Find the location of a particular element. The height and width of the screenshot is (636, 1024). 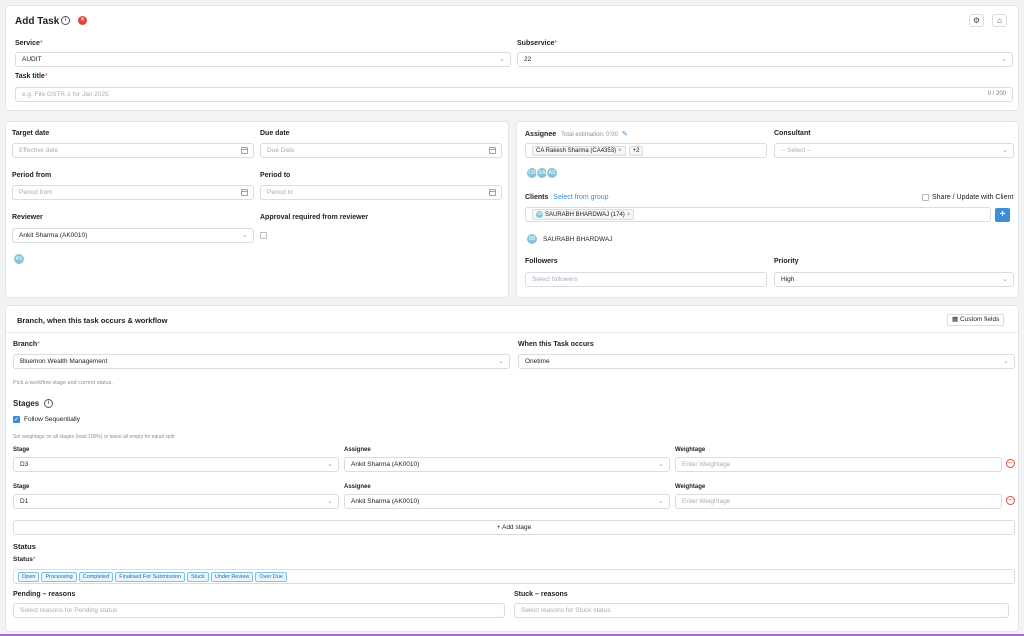

home-icon: ⌂ is located at coordinates (999, 20).